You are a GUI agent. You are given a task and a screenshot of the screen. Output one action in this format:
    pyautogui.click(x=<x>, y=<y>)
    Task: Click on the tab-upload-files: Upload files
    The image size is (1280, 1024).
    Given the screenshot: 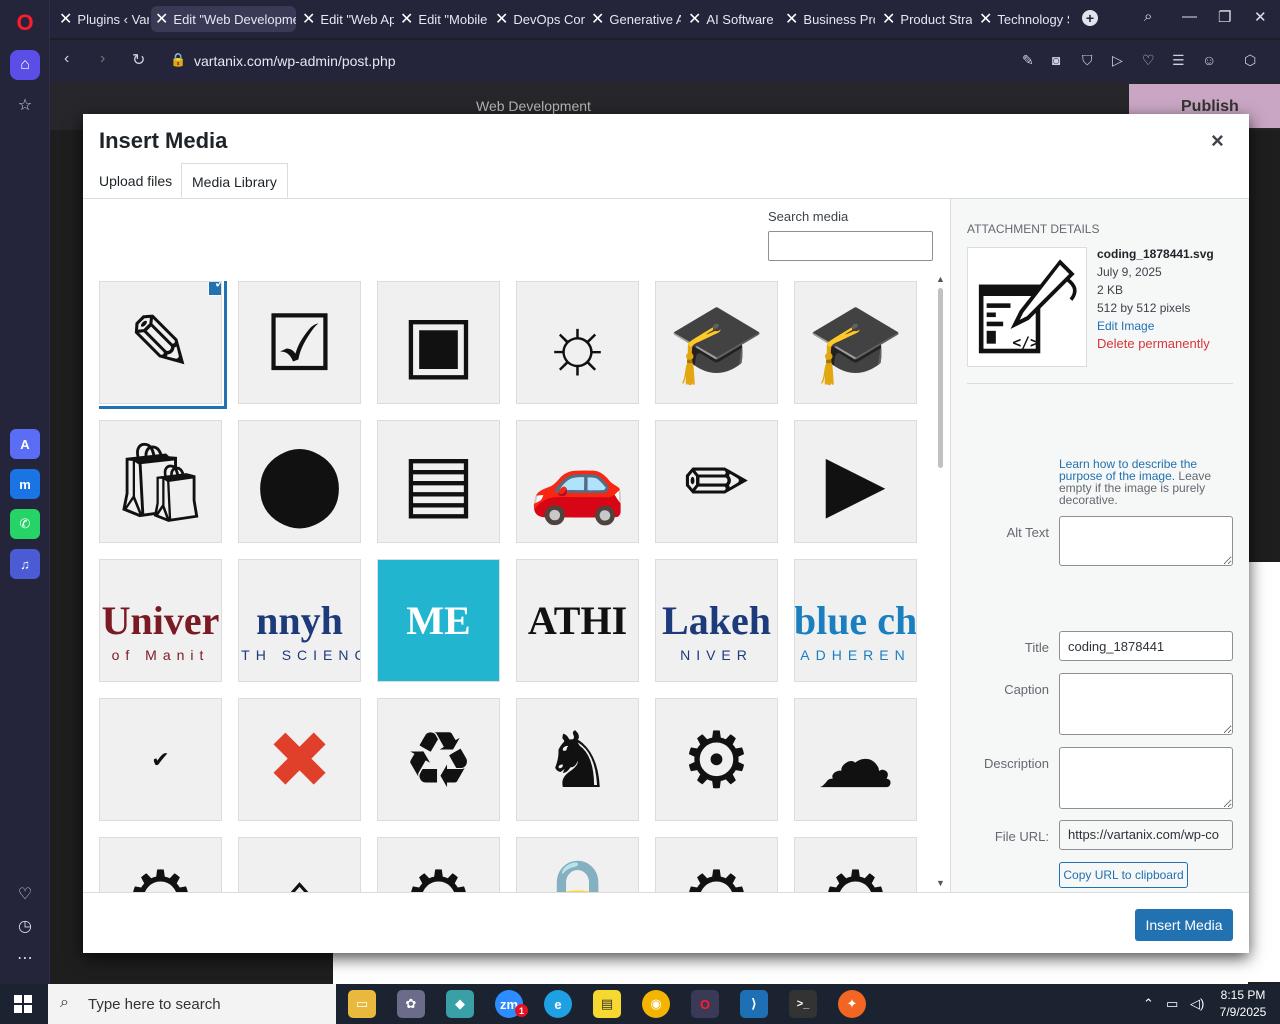 What is the action you would take?
    pyautogui.click(x=135, y=180)
    